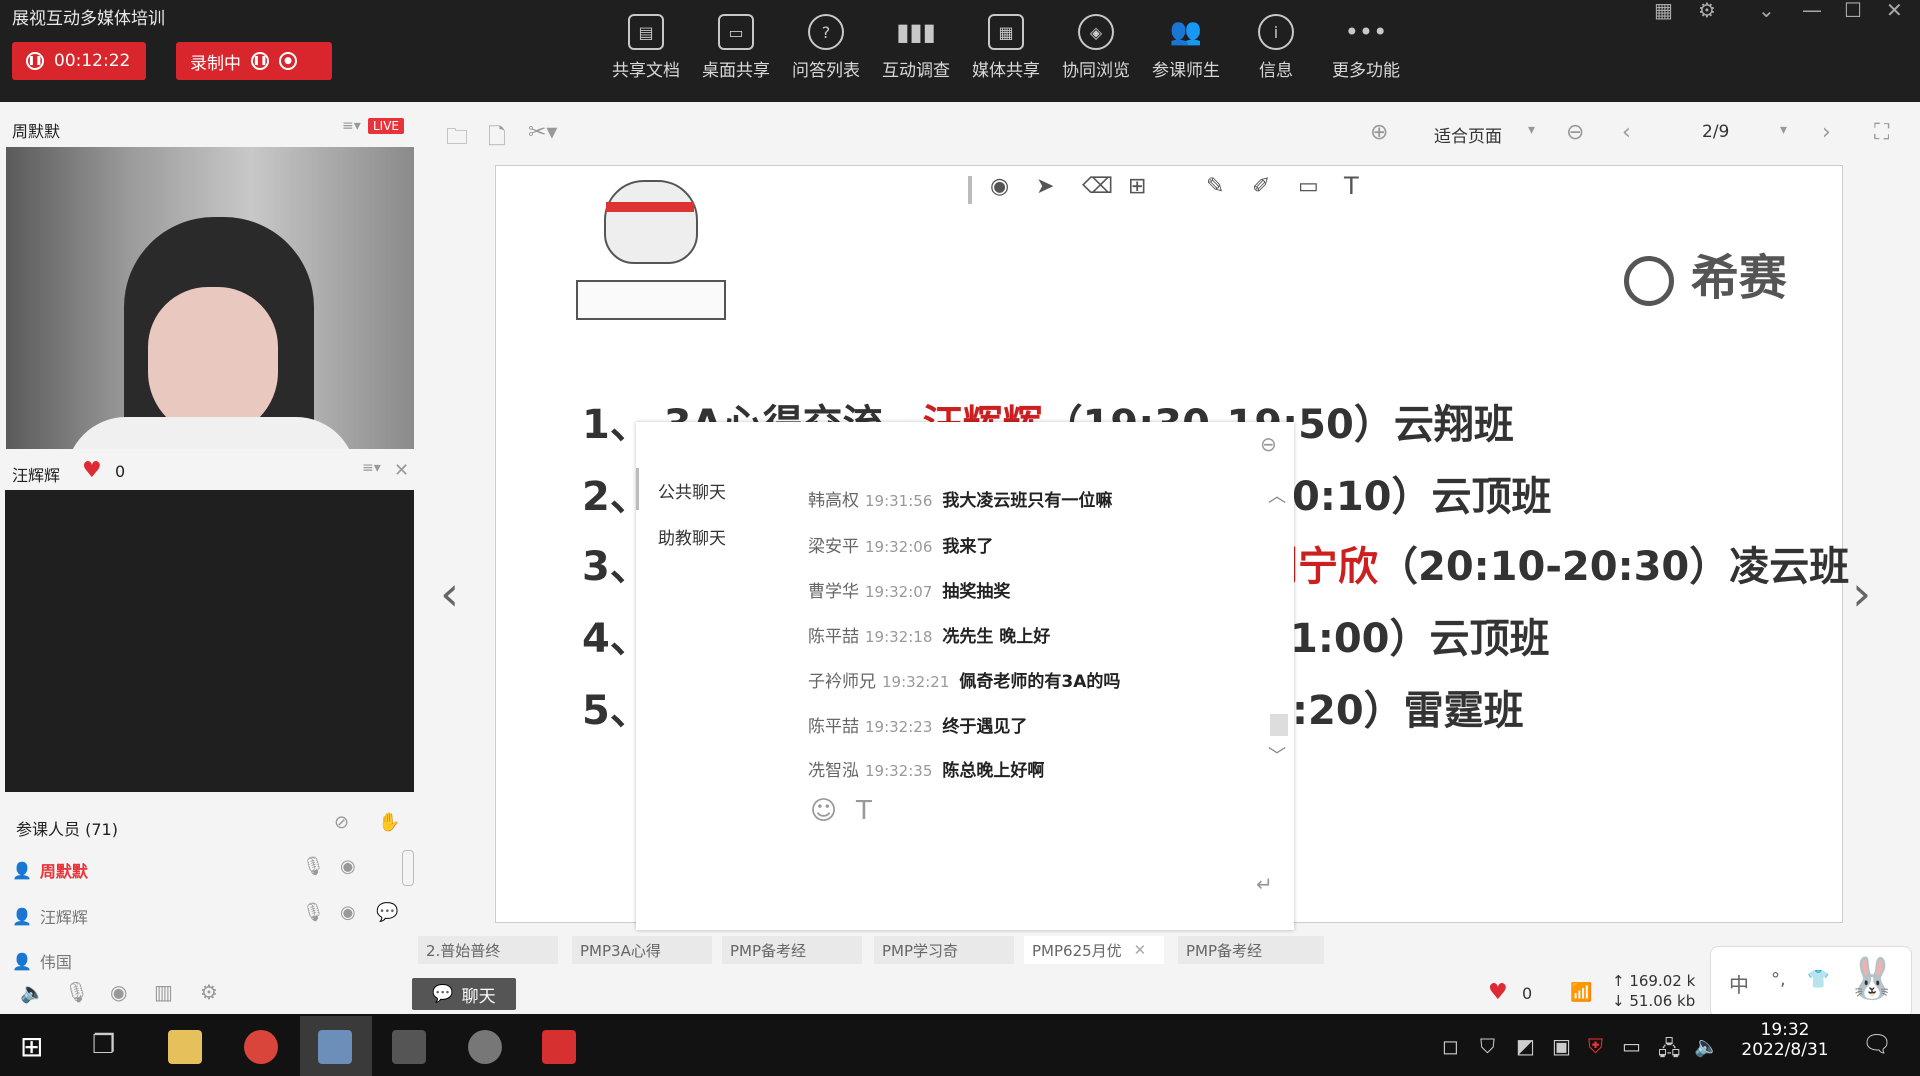 The width and height of the screenshot is (1920, 1076). What do you see at coordinates (50, 916) in the screenshot?
I see `participant-row: 👤 汪辉辉` at bounding box center [50, 916].